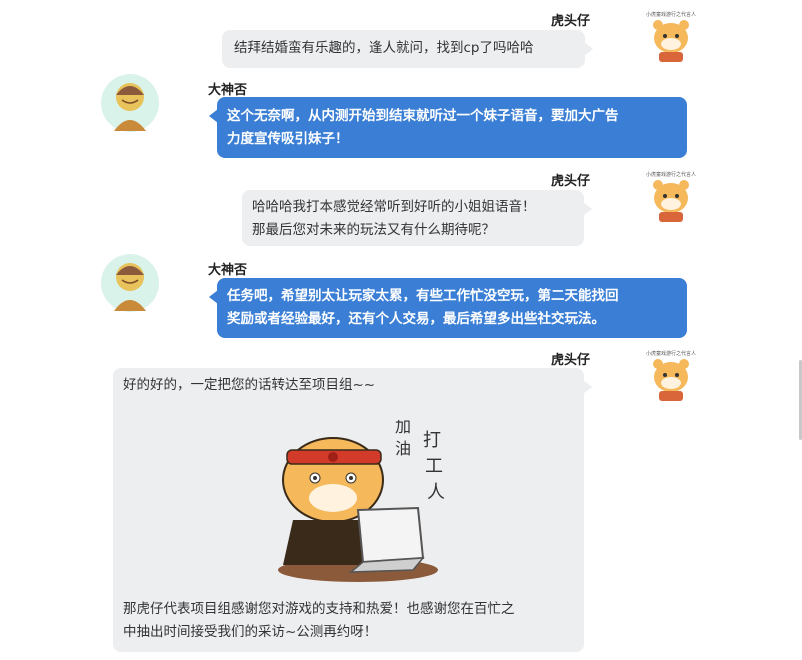  Describe the element at coordinates (361, 499) in the screenshot. I see `working-tiger-sticker: 加 油 打 工 人` at that location.